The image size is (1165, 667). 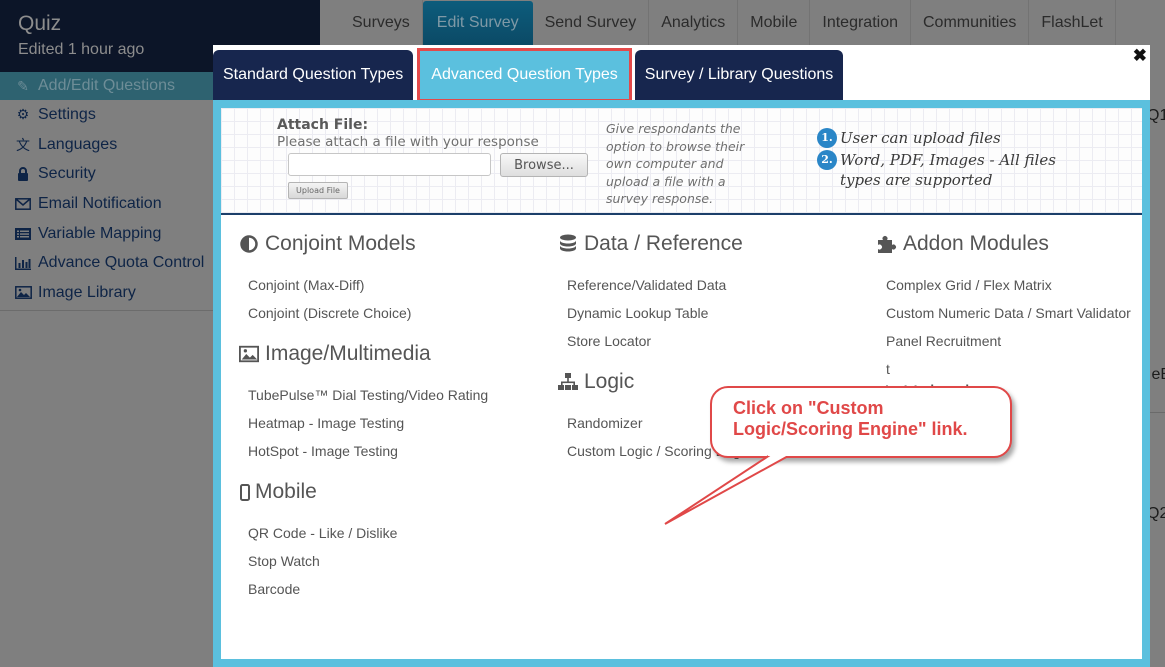 I want to click on edit-icon: ✎, so click(x=23, y=85).